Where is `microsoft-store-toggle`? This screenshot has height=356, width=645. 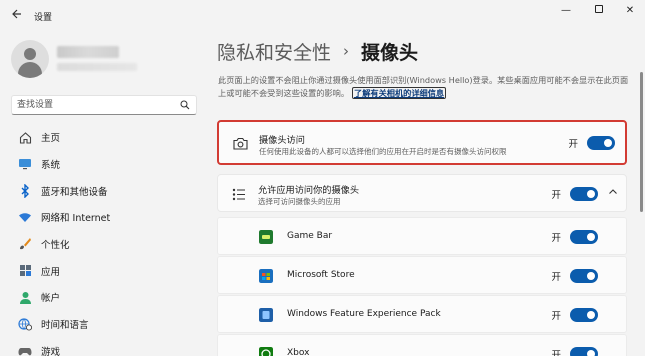
microsoft-store-toggle is located at coordinates (584, 276).